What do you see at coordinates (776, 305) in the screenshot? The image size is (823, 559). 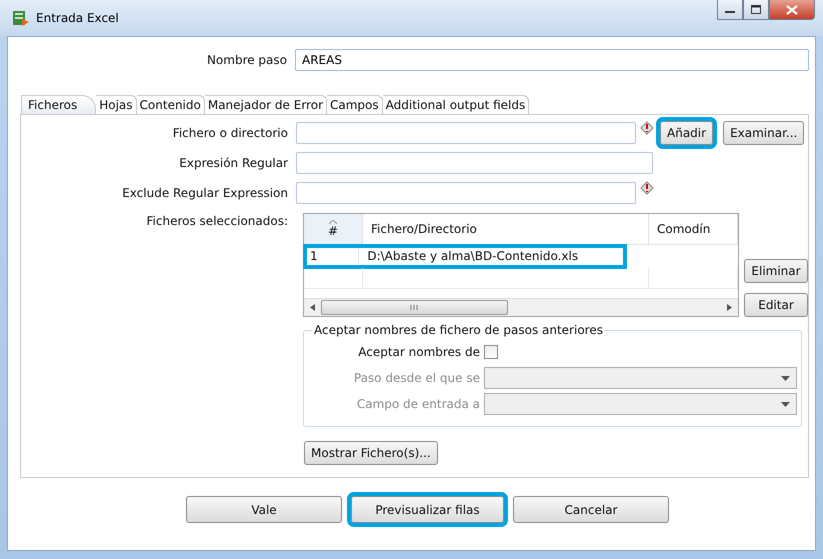 I see `edit-button: Editar` at bounding box center [776, 305].